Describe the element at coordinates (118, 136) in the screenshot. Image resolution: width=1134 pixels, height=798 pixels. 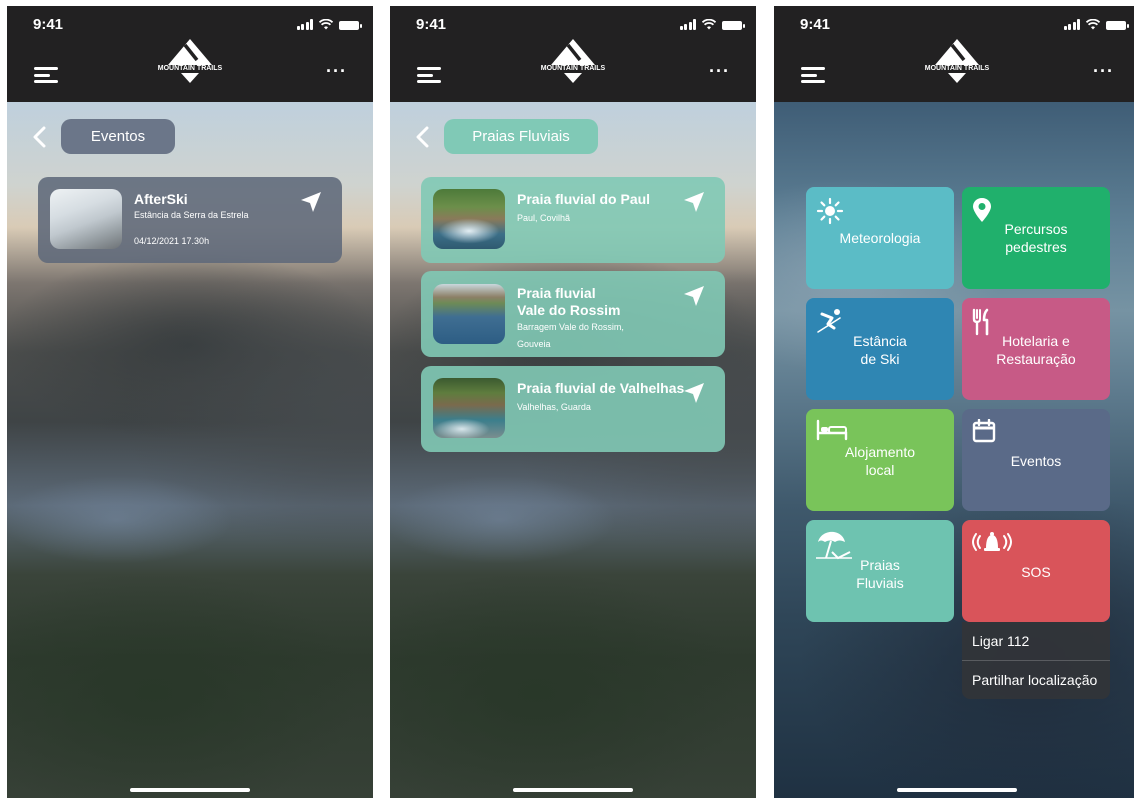
I see `section-title-pill: Eventos` at that location.